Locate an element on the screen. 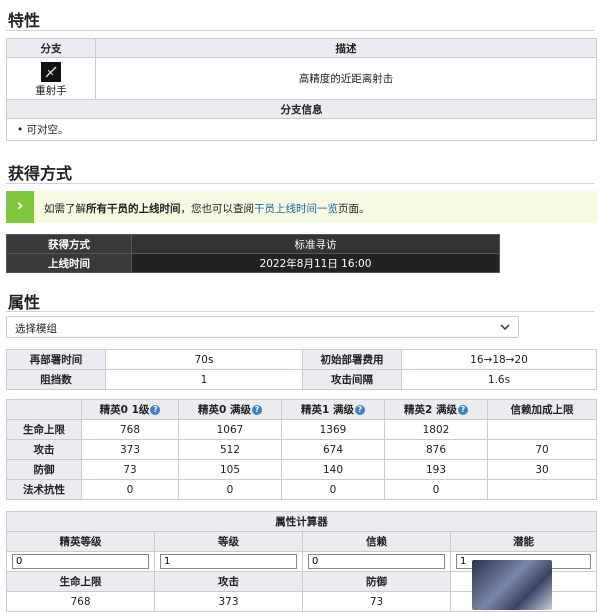 The image size is (600, 612). header-e1-max: 精英1 满级? is located at coordinates (333, 409).